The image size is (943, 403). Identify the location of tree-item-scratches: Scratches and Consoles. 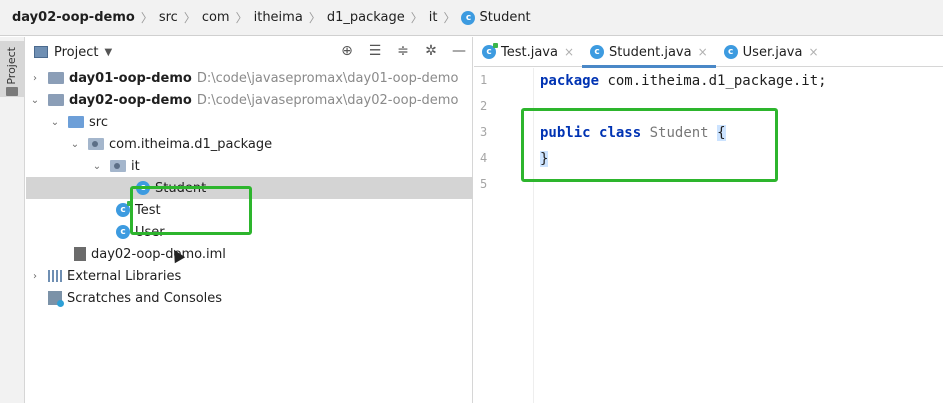
(249, 298).